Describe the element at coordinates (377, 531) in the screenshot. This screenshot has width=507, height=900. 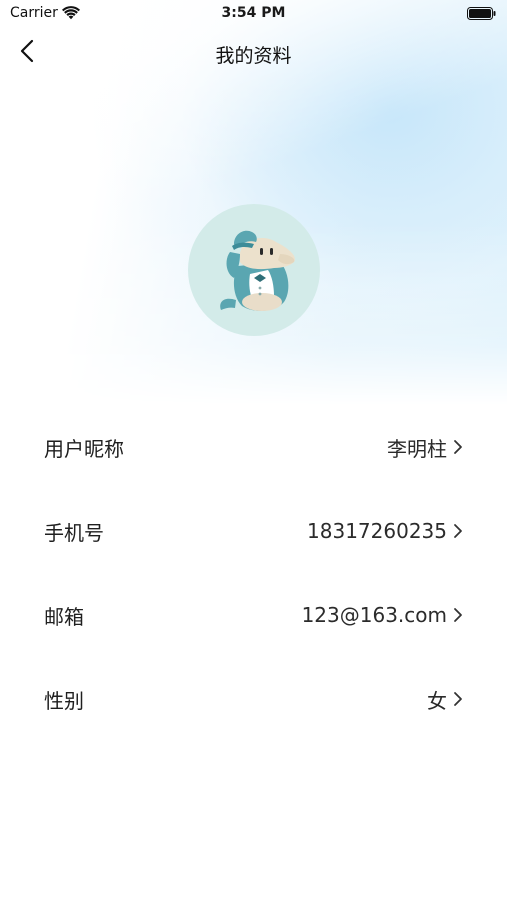
I see `phone-value: 18317260235` at that location.